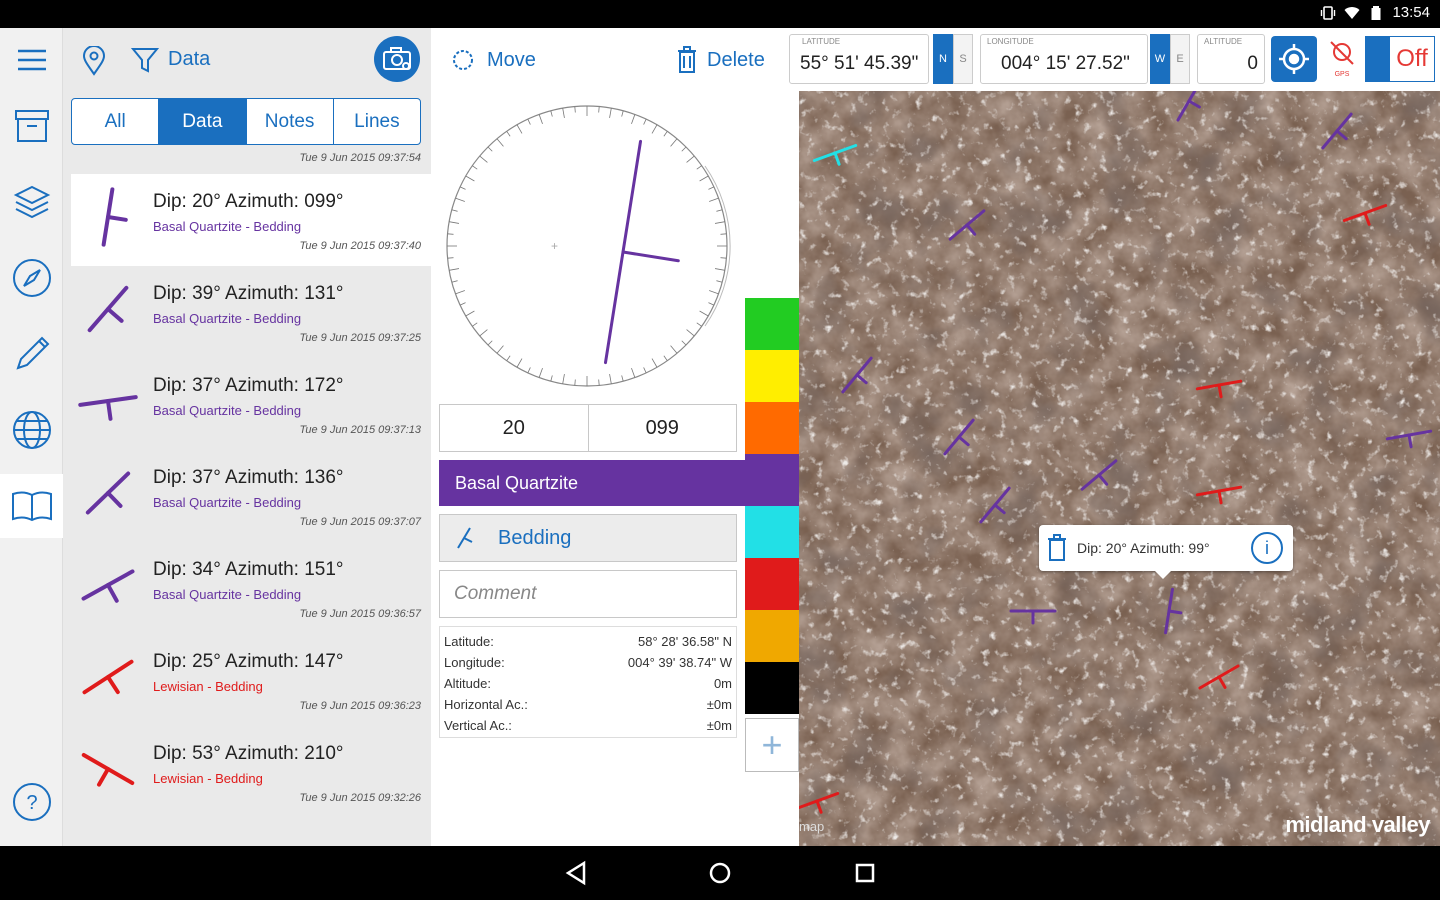  What do you see at coordinates (248, 753) in the screenshot?
I see `item-title: Dip: 53° Azimuth: 210°` at bounding box center [248, 753].